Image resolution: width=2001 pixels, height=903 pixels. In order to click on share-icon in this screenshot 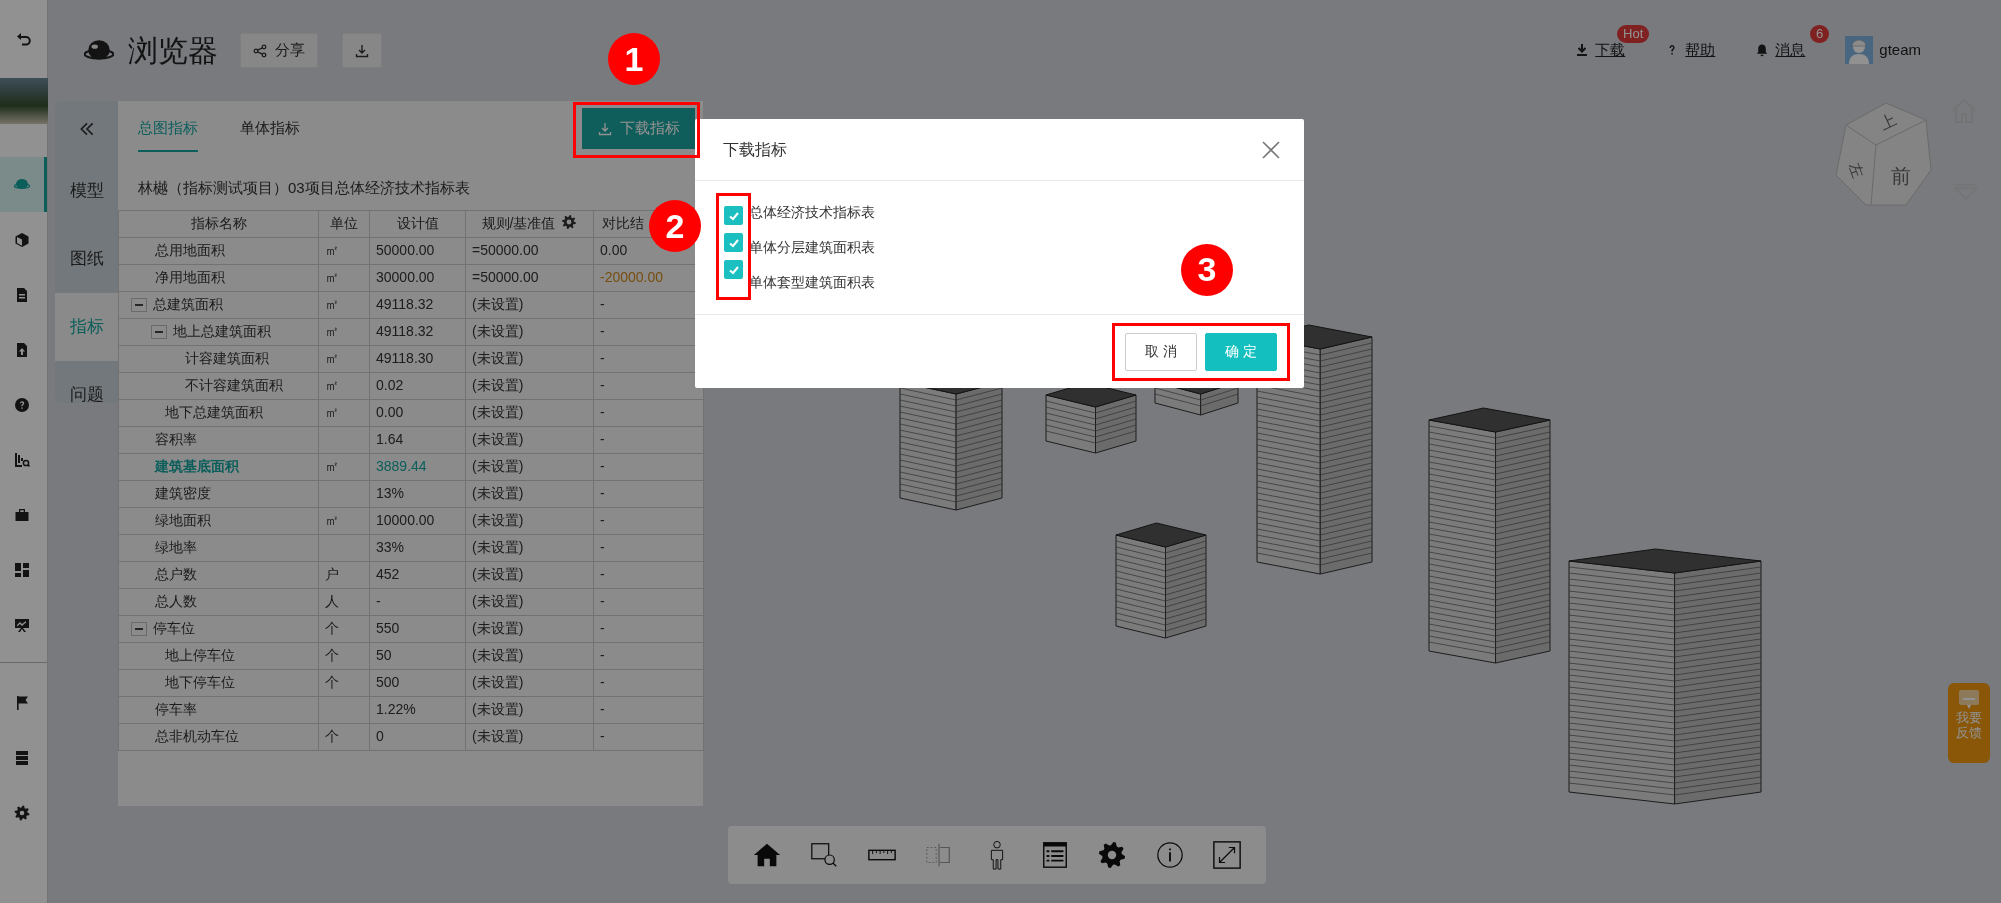, I will do `click(260, 50)`.